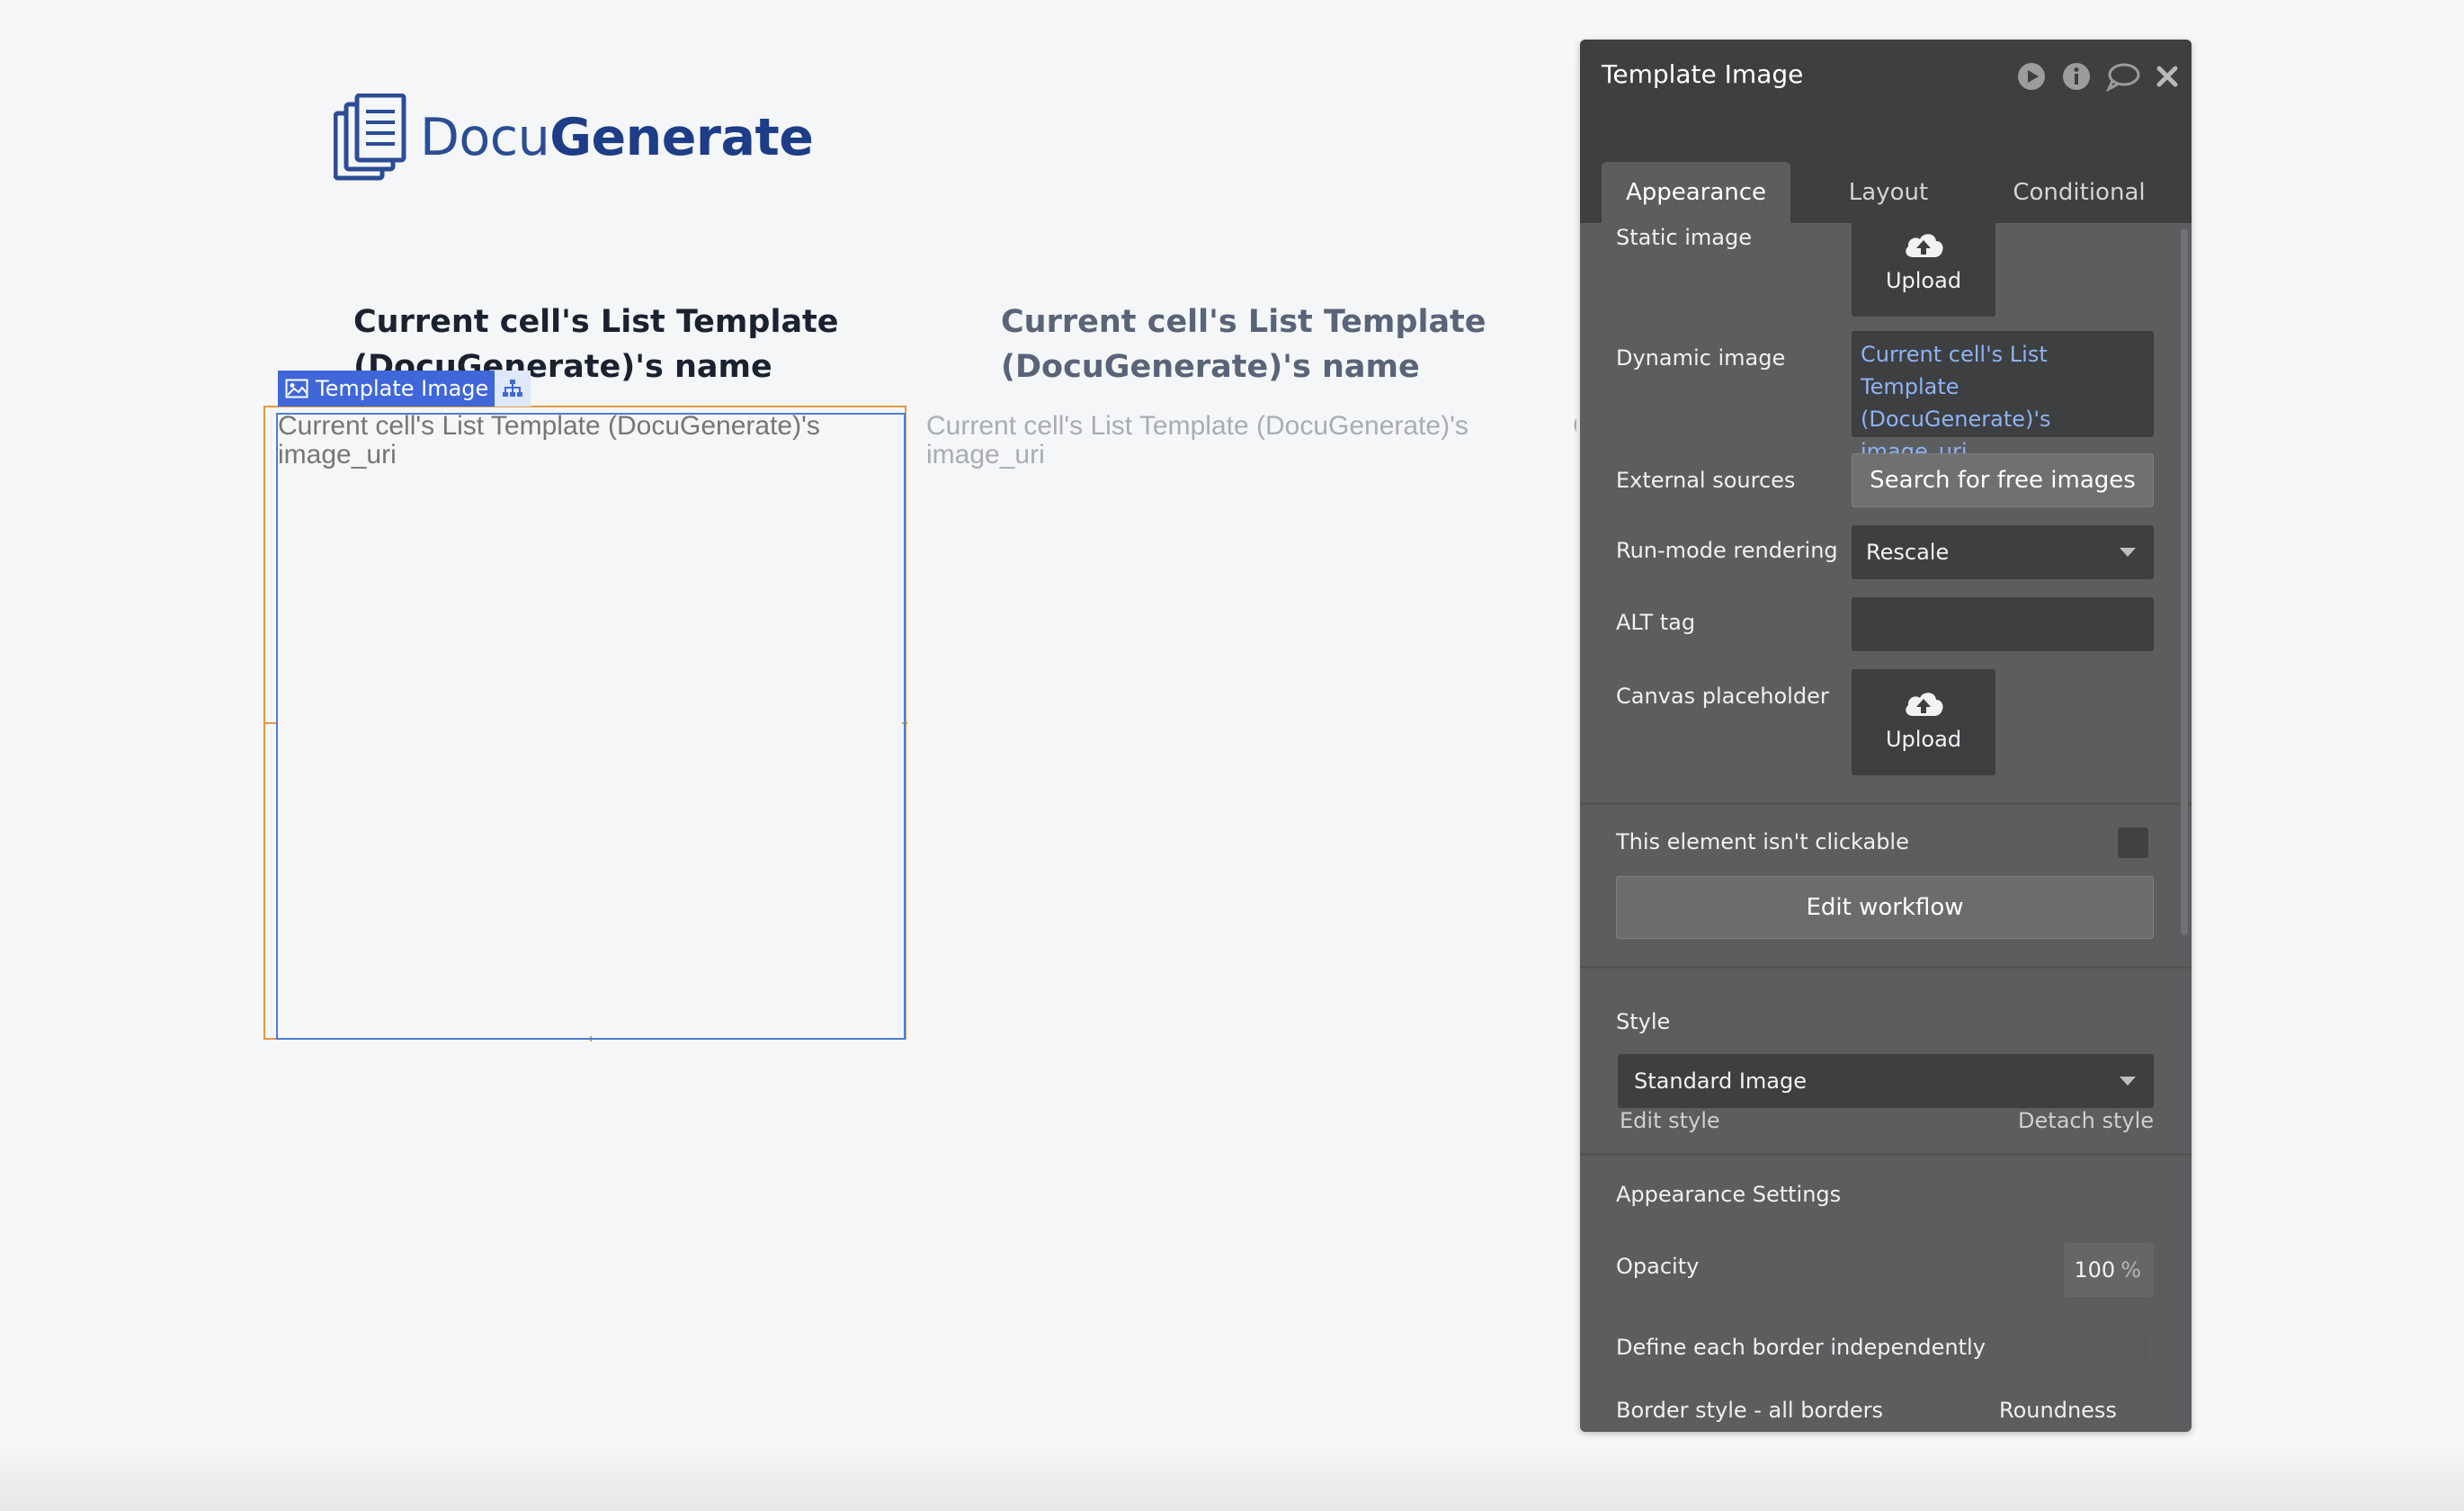 The width and height of the screenshot is (2464, 1511). Describe the element at coordinates (1720, 1081) in the screenshot. I see `style-value: Standard Image` at that location.